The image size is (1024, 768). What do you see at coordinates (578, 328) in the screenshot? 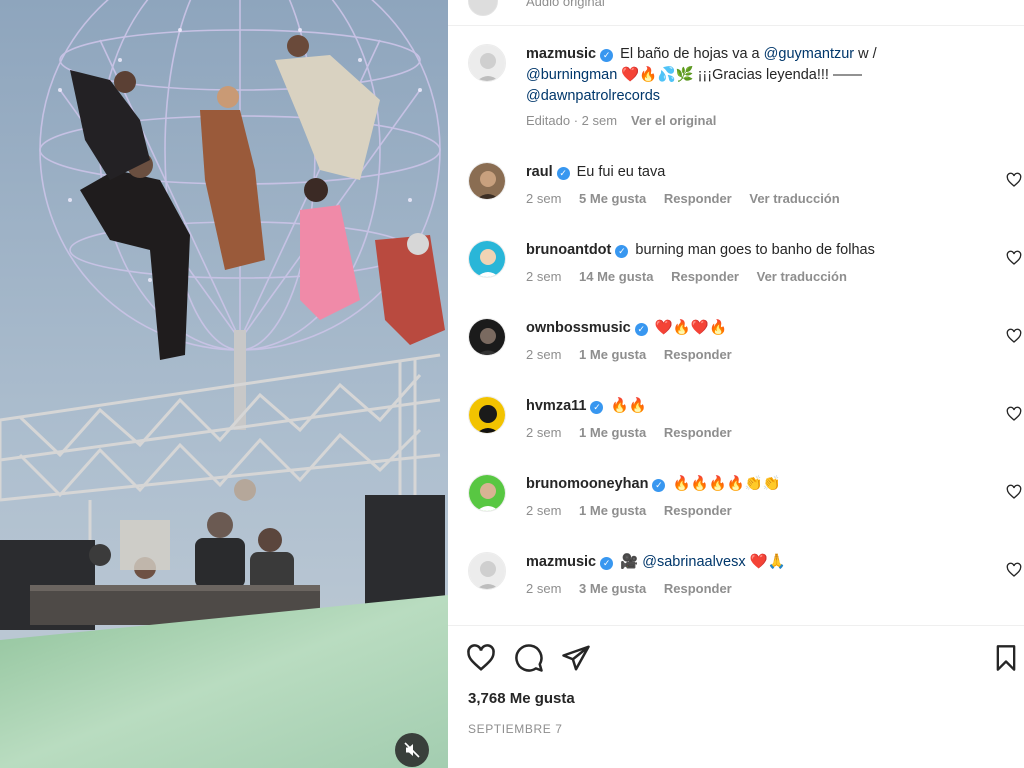
I see `comment-username: ownbossmusic` at bounding box center [578, 328].